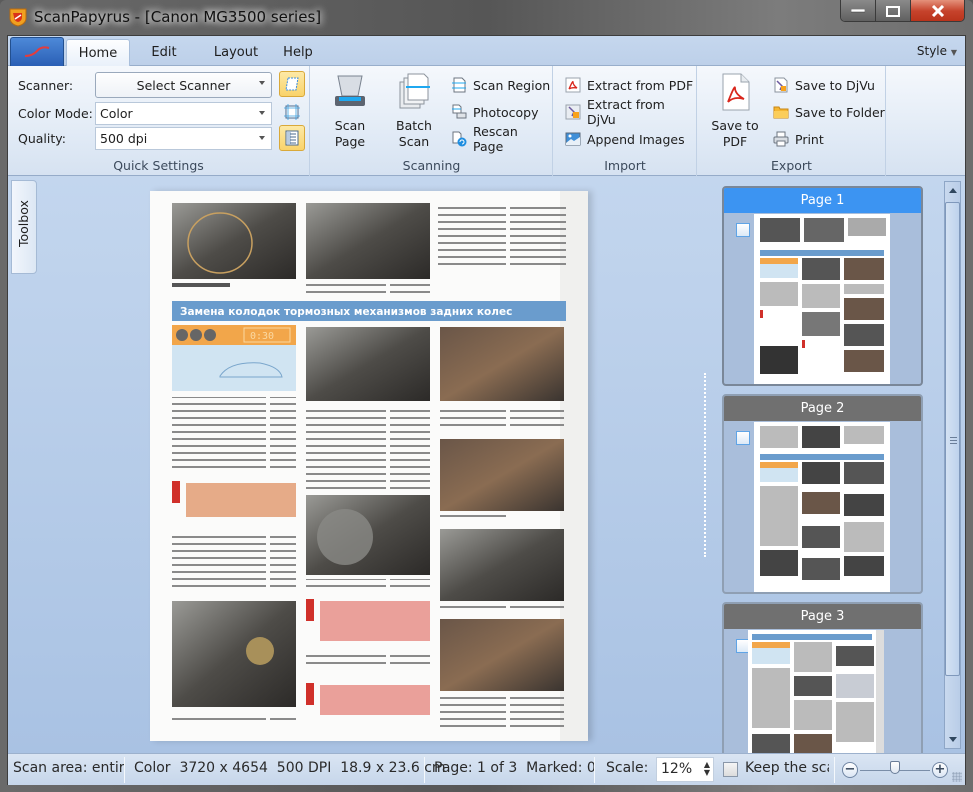 This screenshot has height=792, width=973. I want to click on title-bar: ScanPapyrus - [Canon MG3500 series], so click(486, 18).